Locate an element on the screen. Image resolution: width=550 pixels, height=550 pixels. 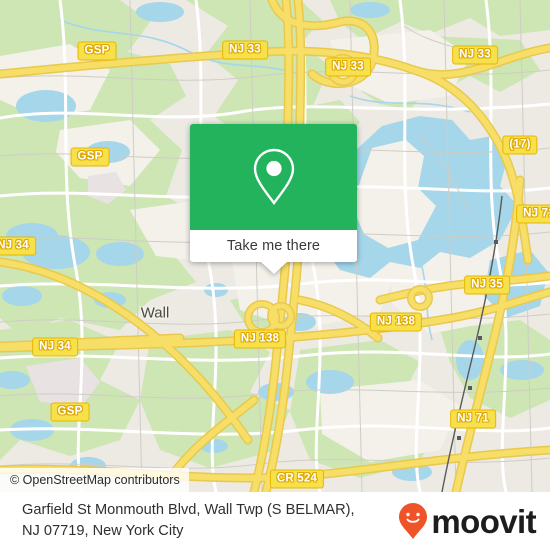
take-me-there-label: Take me there is located at coordinates (273, 246).